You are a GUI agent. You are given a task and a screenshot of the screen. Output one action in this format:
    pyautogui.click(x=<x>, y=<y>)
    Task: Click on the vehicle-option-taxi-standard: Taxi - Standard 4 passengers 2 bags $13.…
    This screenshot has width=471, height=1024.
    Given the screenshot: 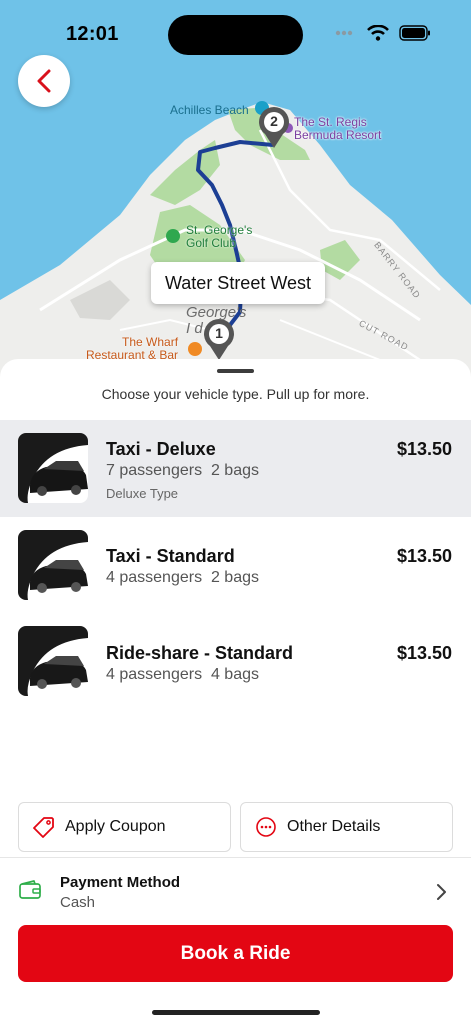 What is the action you would take?
    pyautogui.click(x=235, y=565)
    